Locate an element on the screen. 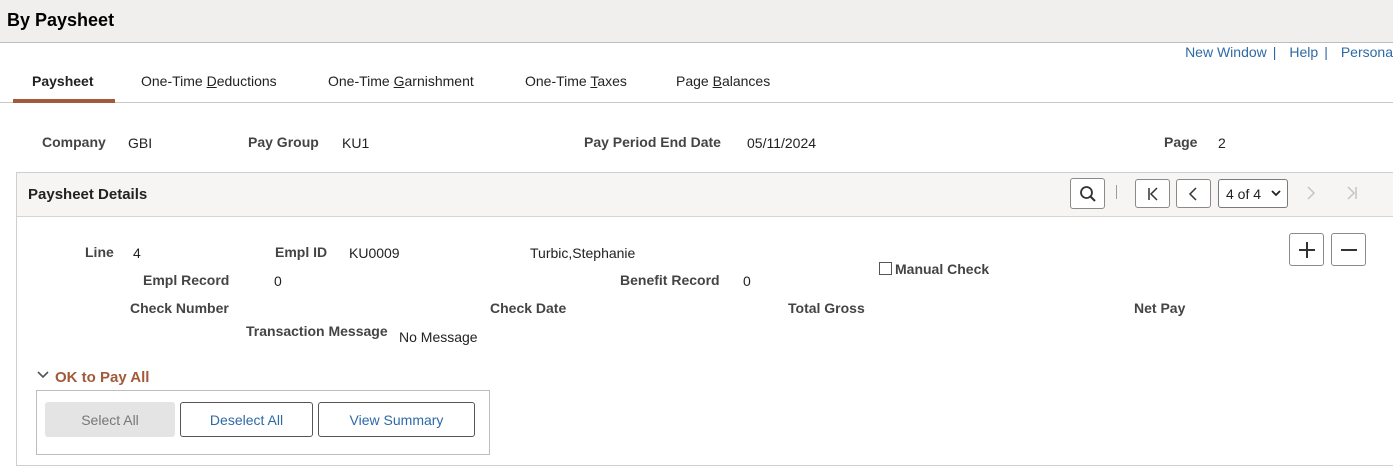 This screenshot has width=1393, height=466. pay-period-end-date-label: Pay Period End Date is located at coordinates (652, 142).